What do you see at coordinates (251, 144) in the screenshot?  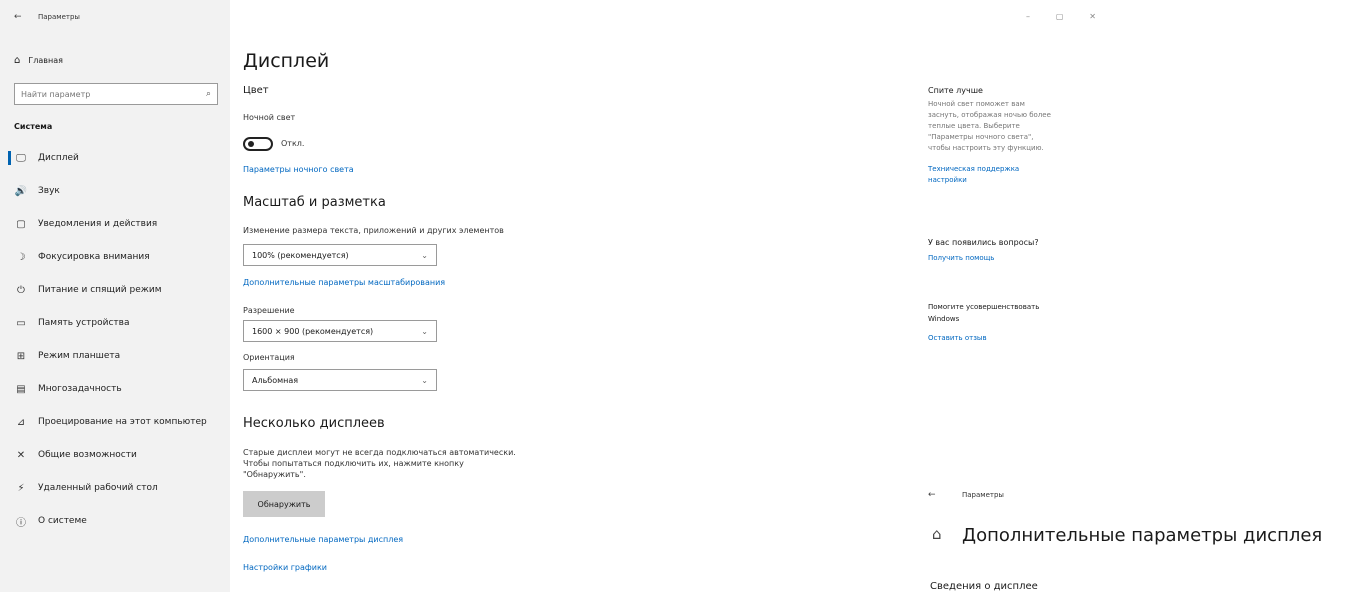 I see `toggle-knob` at bounding box center [251, 144].